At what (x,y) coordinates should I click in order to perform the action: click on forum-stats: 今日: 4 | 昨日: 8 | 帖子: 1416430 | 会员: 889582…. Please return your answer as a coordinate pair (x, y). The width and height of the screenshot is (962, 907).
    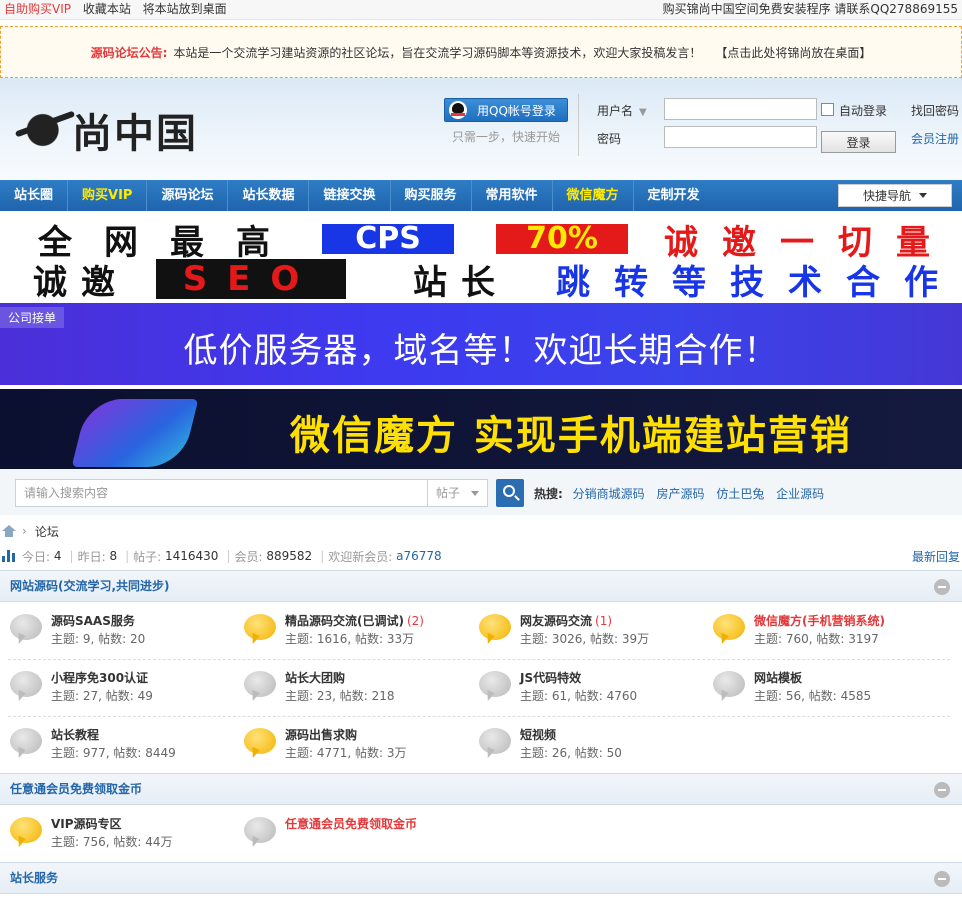
    Looking at the image, I should click on (481, 556).